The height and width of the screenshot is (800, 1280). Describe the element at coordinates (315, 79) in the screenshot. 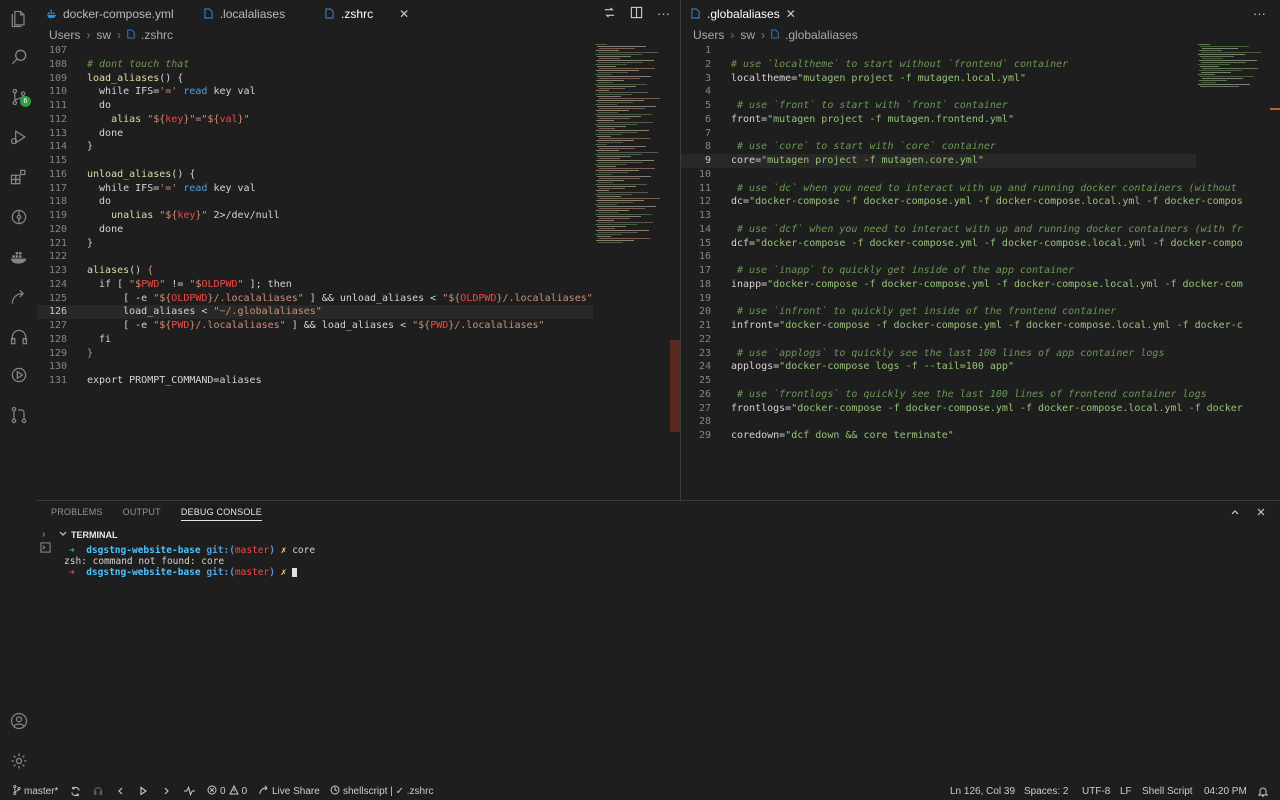

I see `code-line: 109 load_aliases() {` at that location.